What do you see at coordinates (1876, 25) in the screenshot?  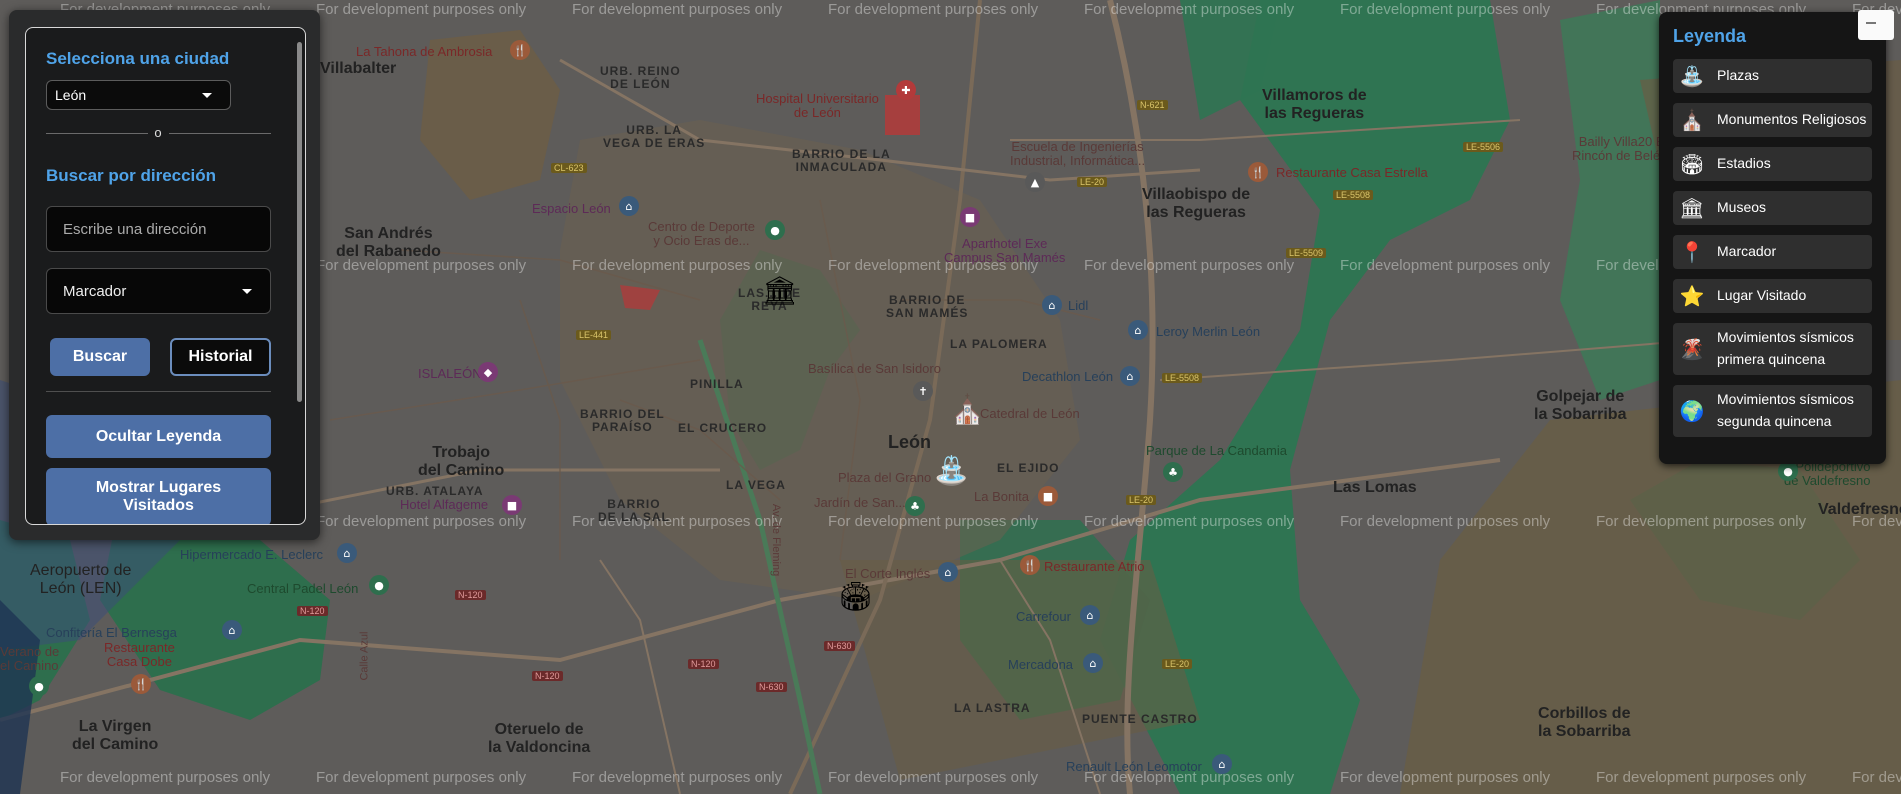 I see `fullscreen-button` at bounding box center [1876, 25].